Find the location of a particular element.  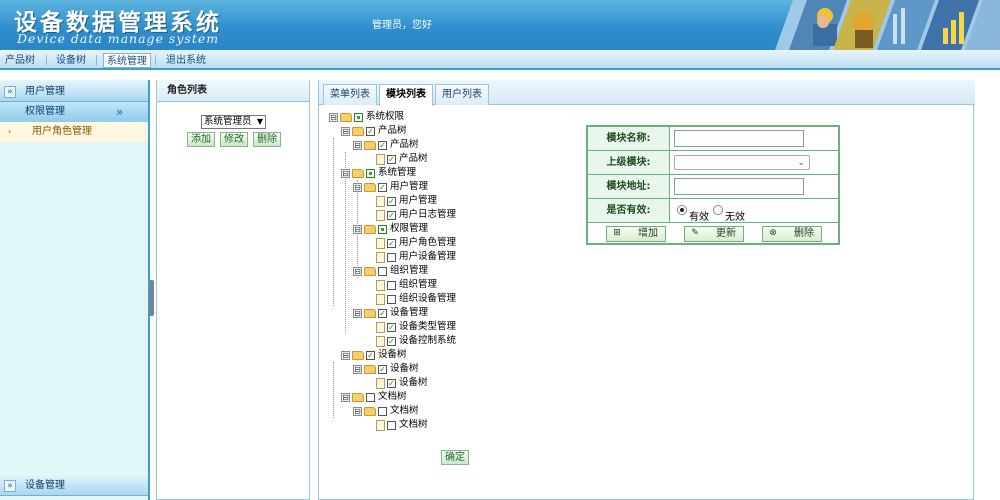

tab-menu-list: 菜单列表 is located at coordinates (350, 94).